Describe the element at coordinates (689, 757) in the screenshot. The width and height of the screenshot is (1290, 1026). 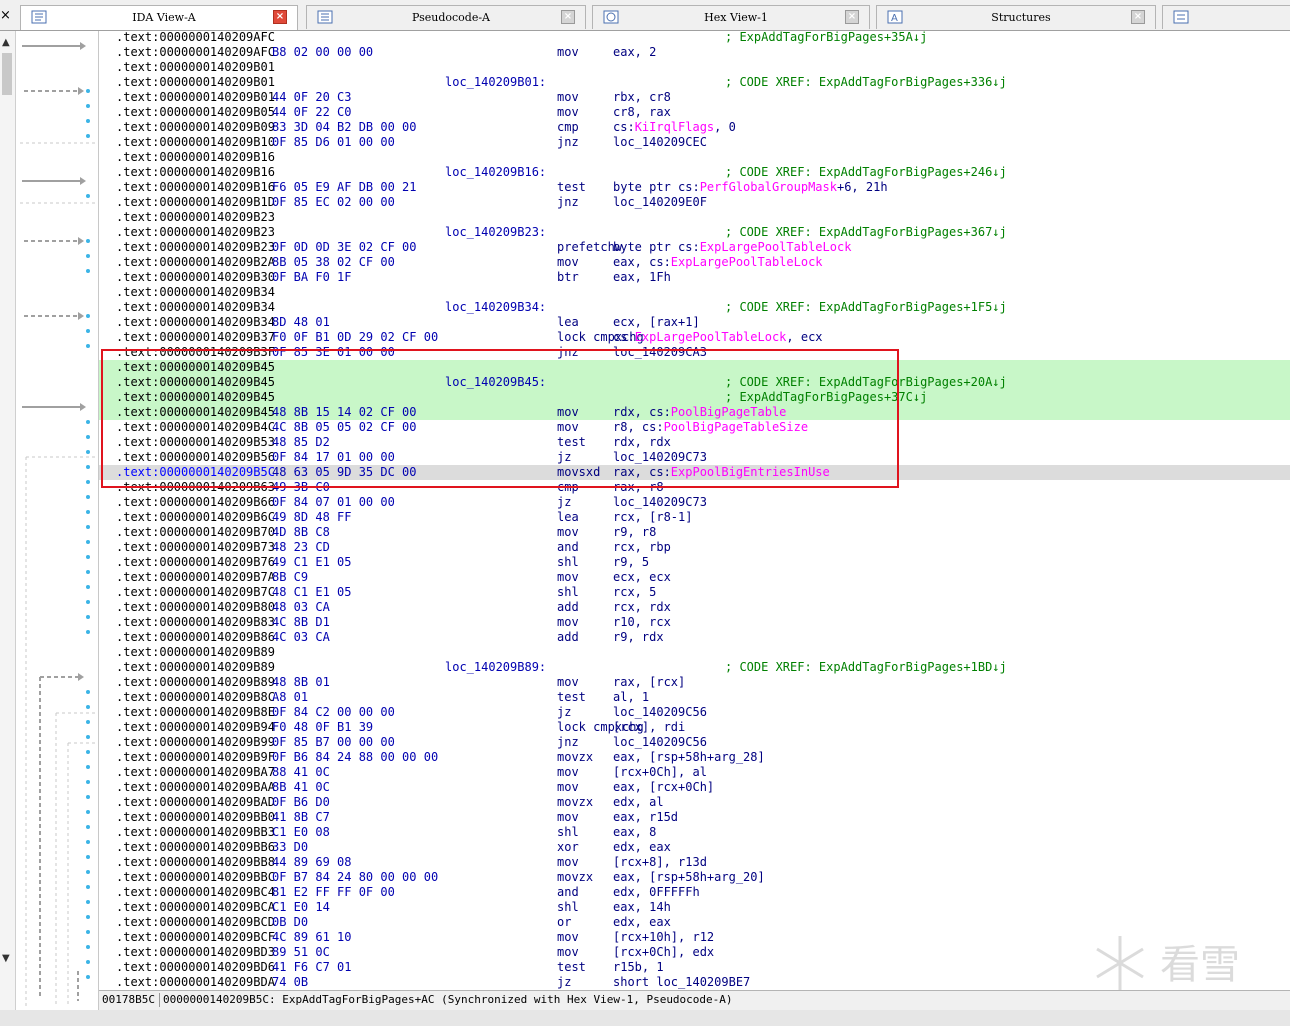
I see `operands: eax, [rsp+58h+arg_28]` at that location.